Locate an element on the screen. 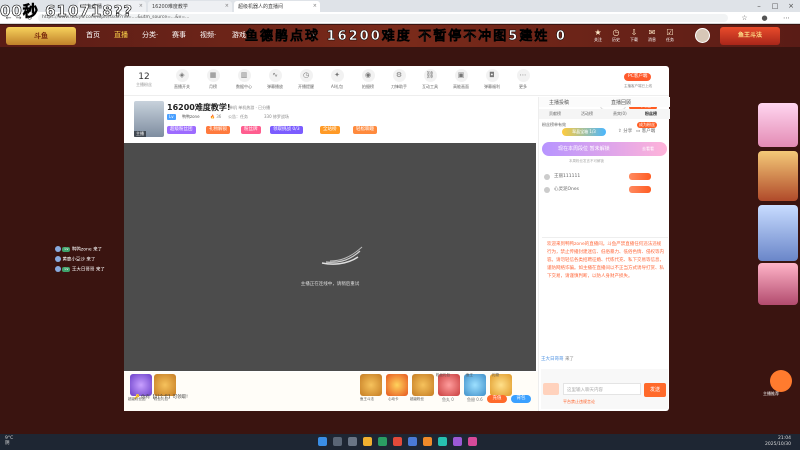 The image size is (800, 450). star-icon: ☆ is located at coordinates (744, 18).